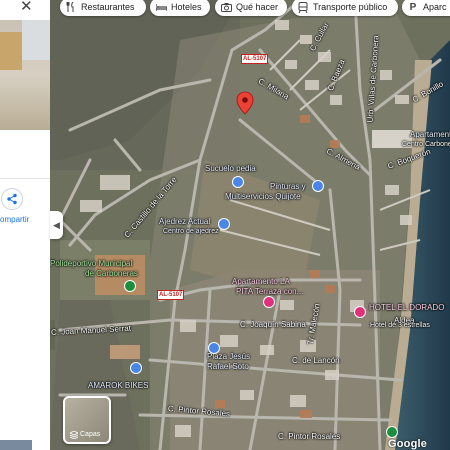  Describe the element at coordinates (25, 225) in the screenshot. I see `place-info-panel: ✕ ompartir` at that location.